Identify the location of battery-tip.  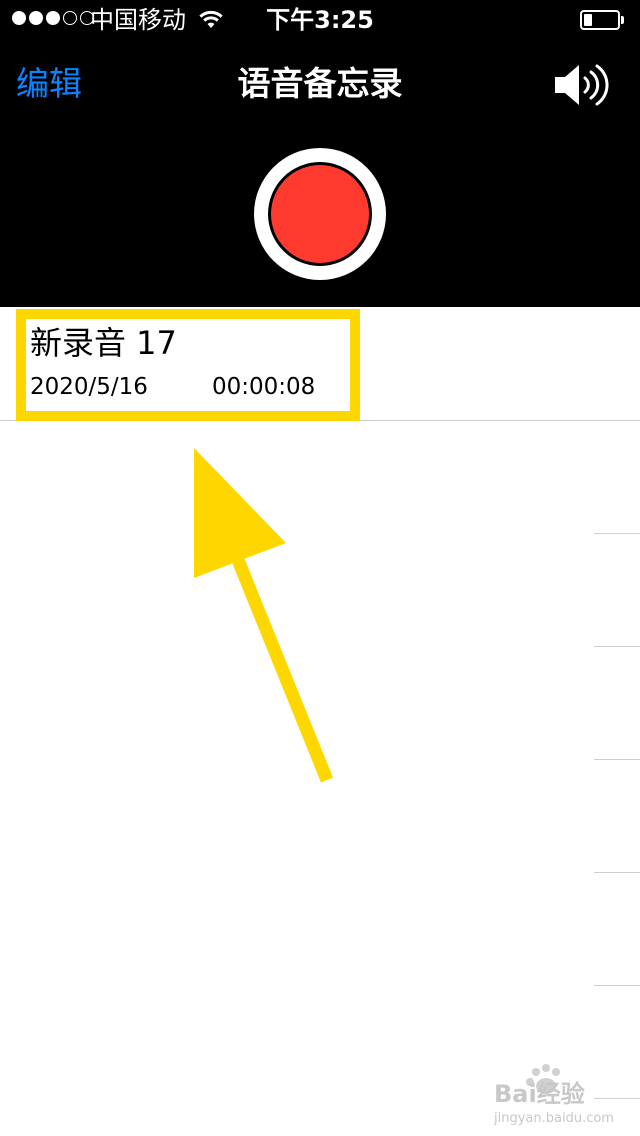
(622, 20).